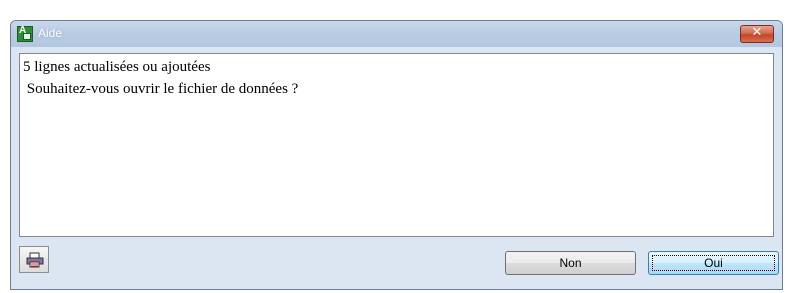  I want to click on message-line-1: 5 lignes actualisées ou ajoutées, so click(117, 67).